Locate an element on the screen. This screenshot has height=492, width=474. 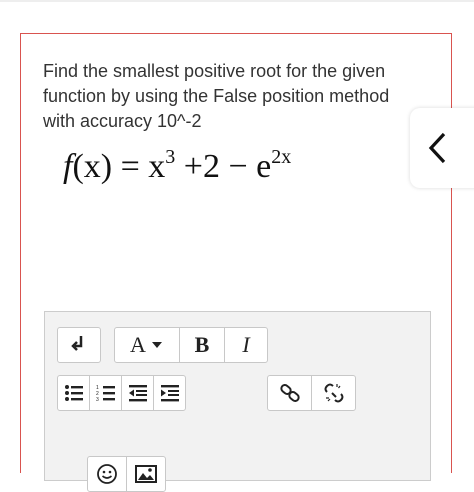
unlink-icon is located at coordinates (333, 393).